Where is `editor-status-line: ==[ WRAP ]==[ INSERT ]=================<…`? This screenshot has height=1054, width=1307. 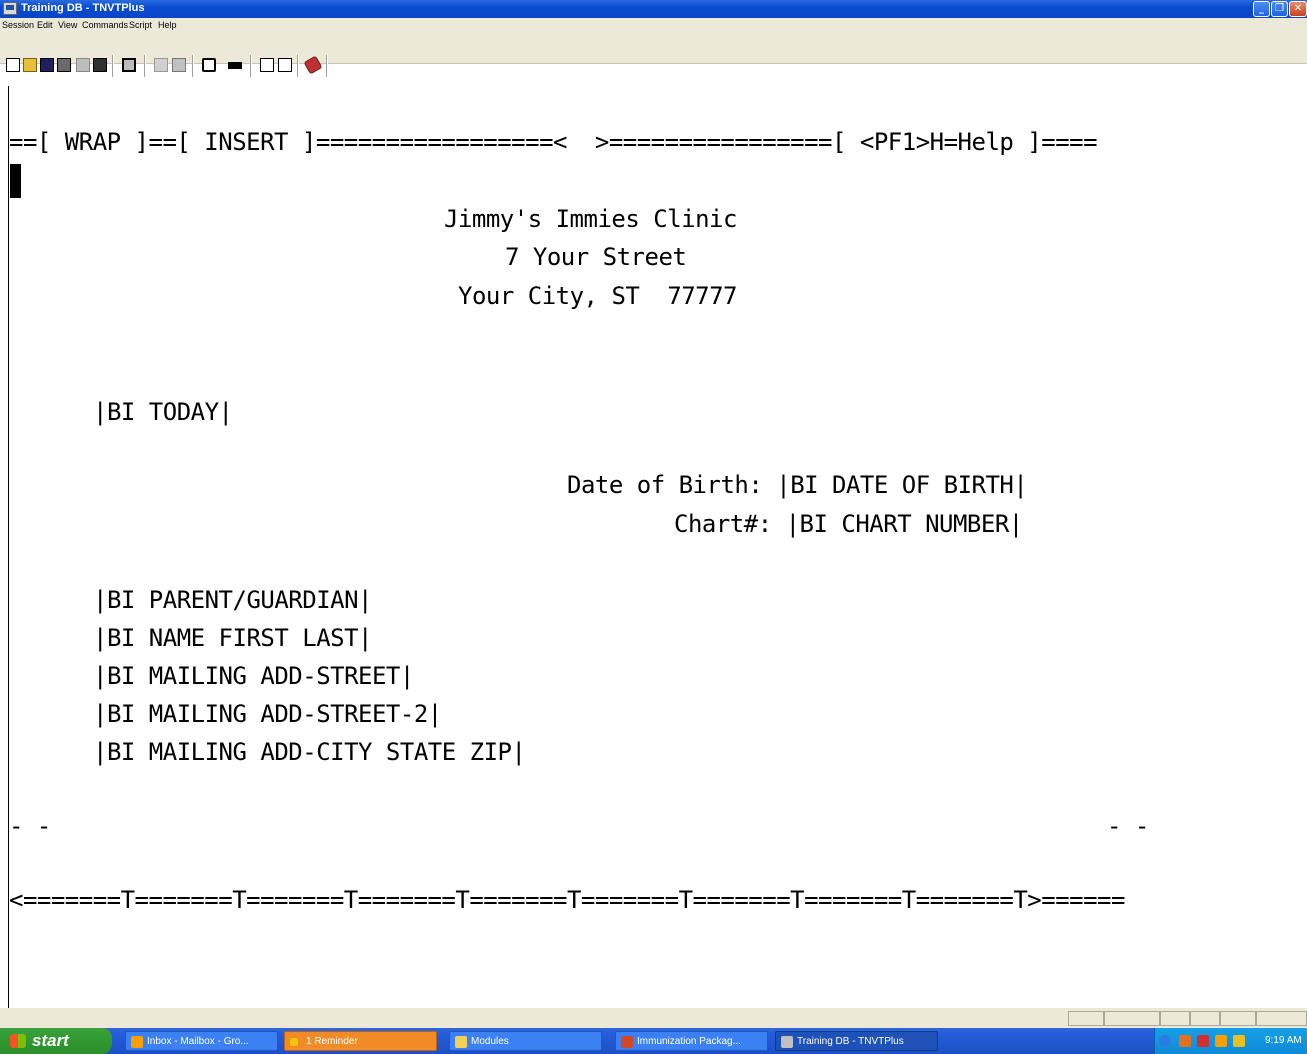
editor-status-line: ==[ WRAP ]==[ INSERT ]=================<… is located at coordinates (553, 142).